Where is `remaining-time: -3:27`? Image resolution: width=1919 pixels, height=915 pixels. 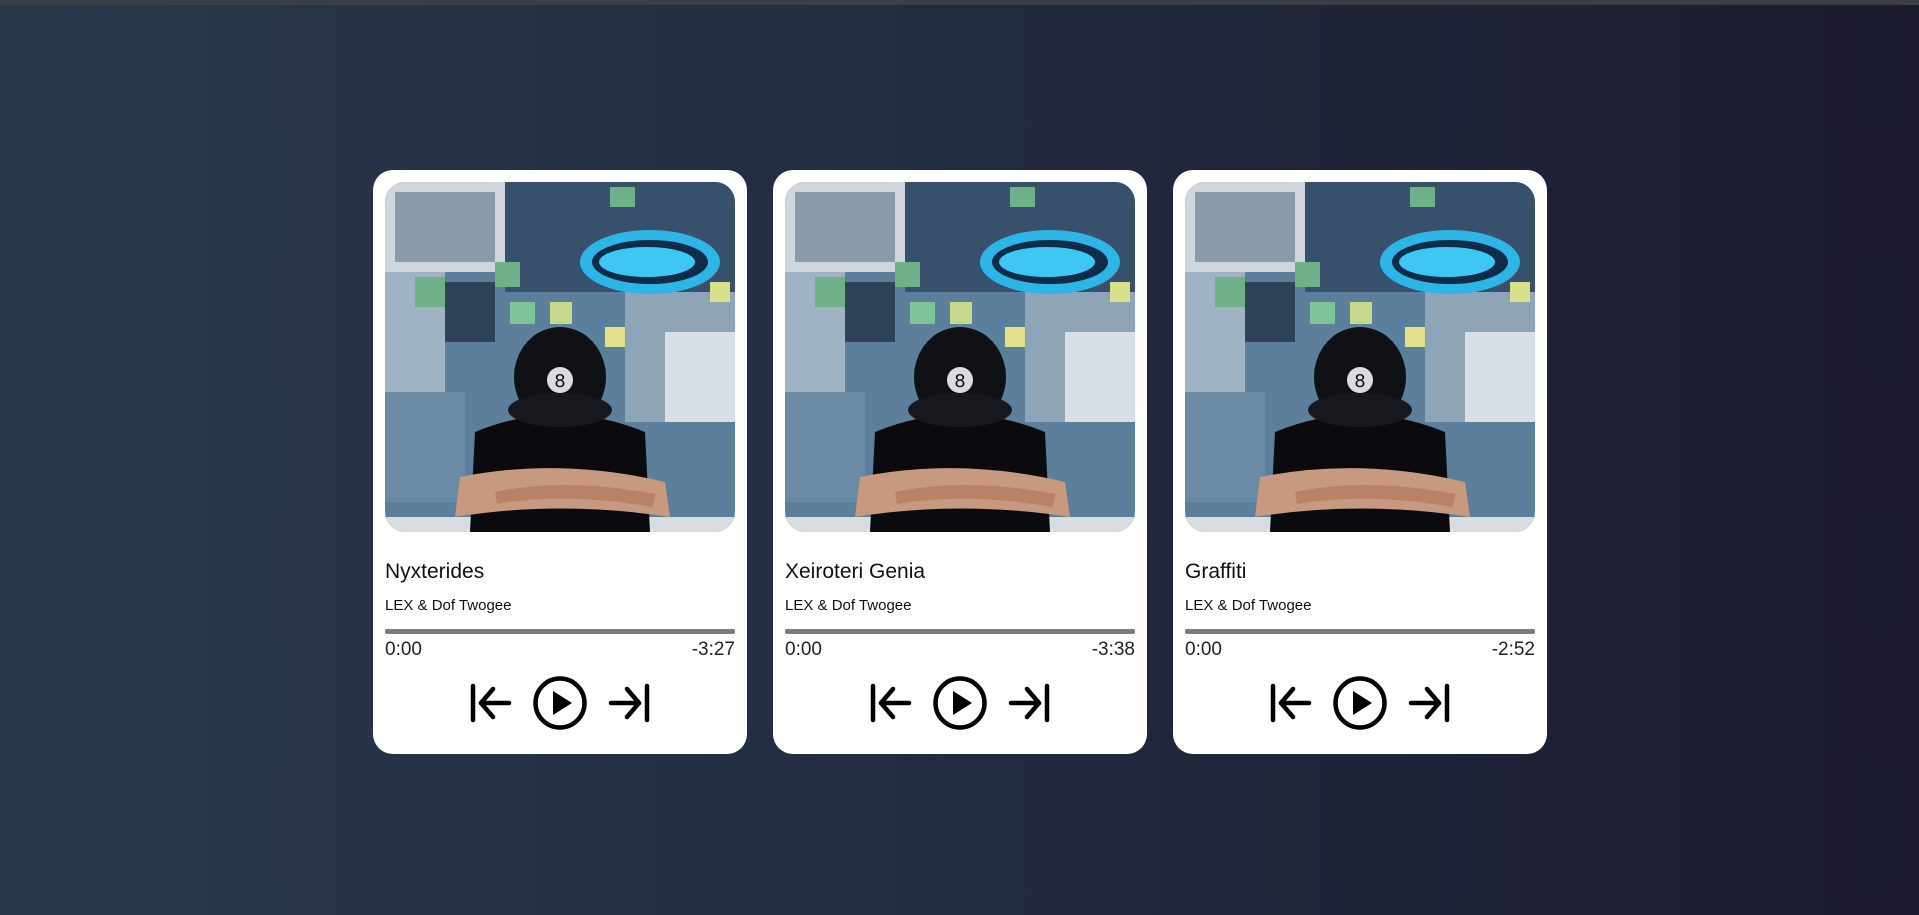
remaining-time: -3:27 is located at coordinates (713, 649).